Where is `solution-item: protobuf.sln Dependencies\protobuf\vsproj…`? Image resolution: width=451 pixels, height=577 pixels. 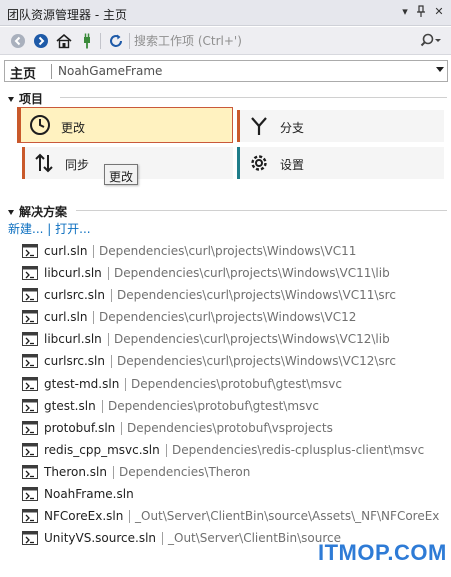 solution-item: protobuf.sln Dependencies\protobuf\vsproj… is located at coordinates (234, 428).